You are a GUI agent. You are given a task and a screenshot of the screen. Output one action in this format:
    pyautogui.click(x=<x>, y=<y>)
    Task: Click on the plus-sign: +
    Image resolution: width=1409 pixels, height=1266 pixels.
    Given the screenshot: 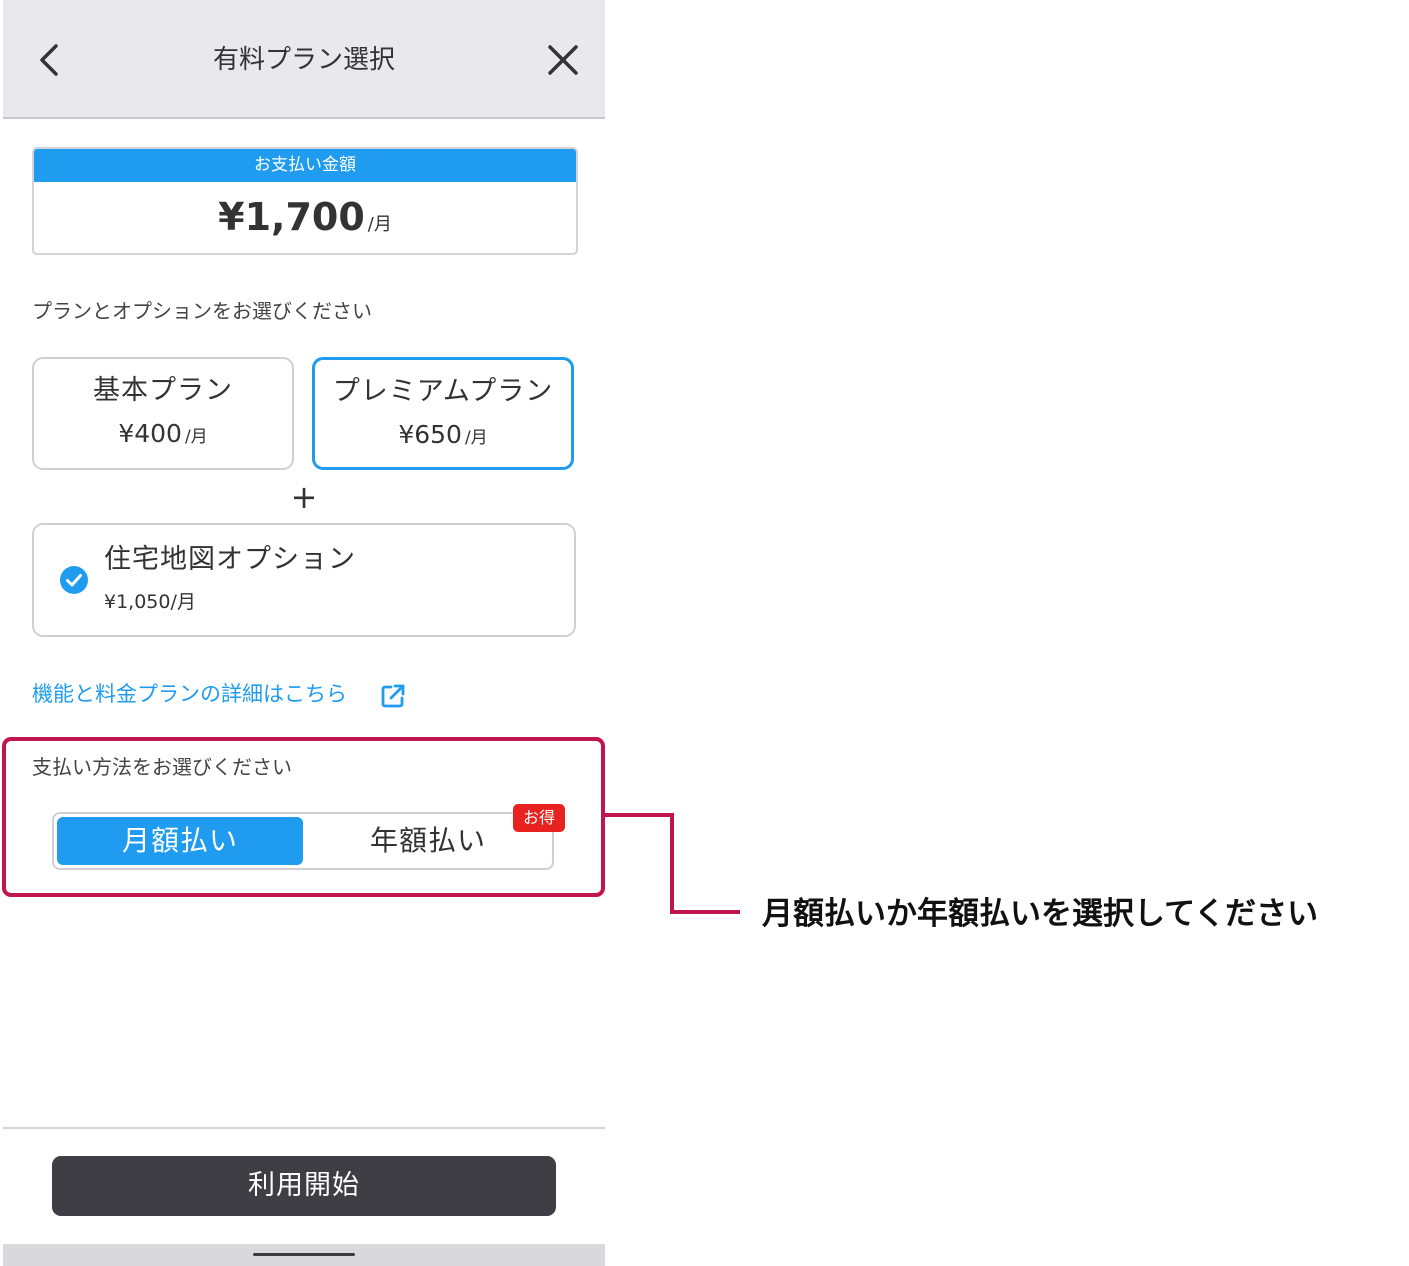 What is the action you would take?
    pyautogui.click(x=304, y=497)
    